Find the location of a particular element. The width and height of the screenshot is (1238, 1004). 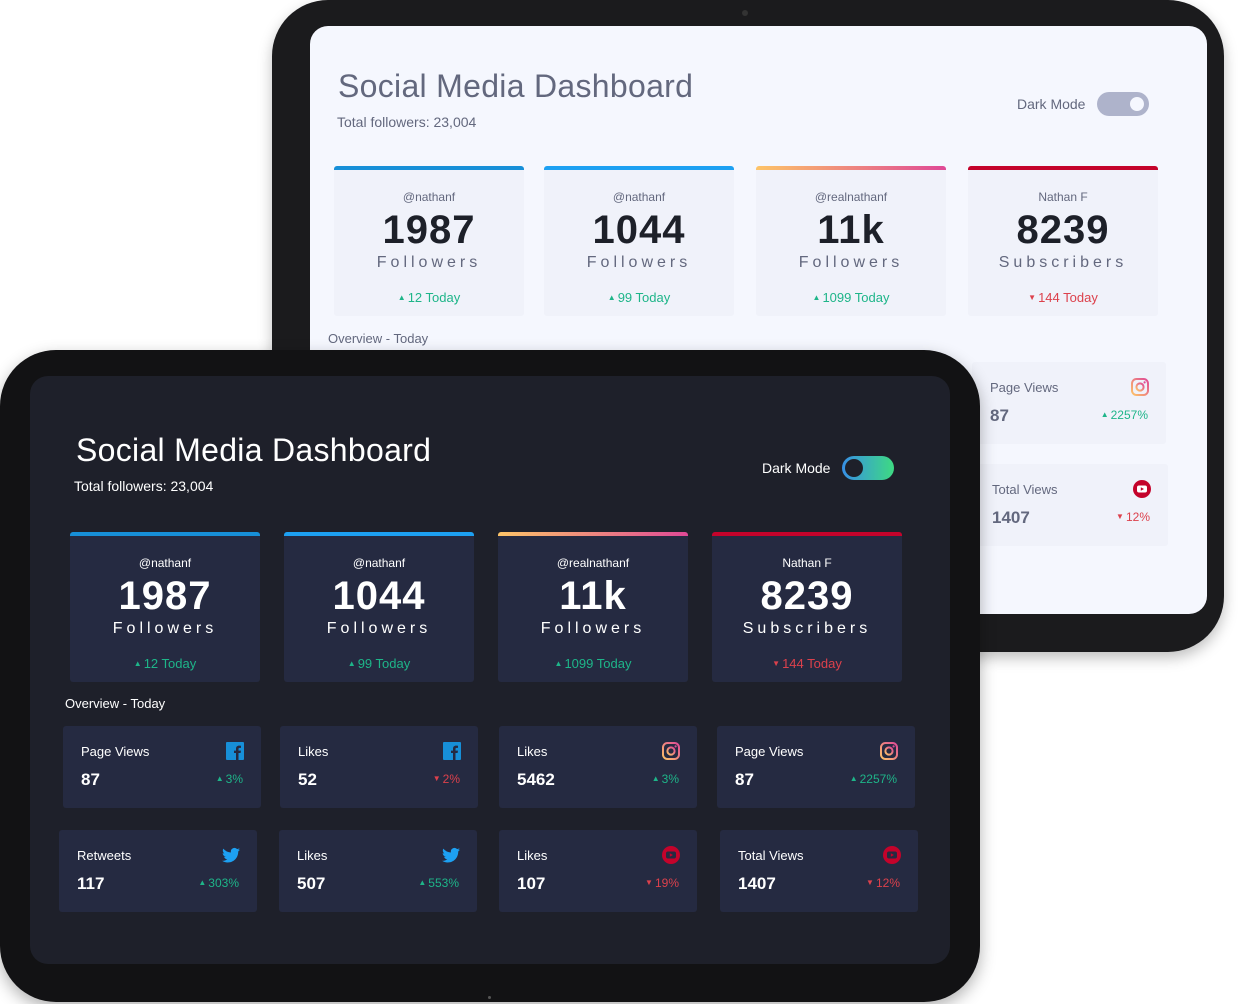

overview-value: 107 is located at coordinates (531, 883).